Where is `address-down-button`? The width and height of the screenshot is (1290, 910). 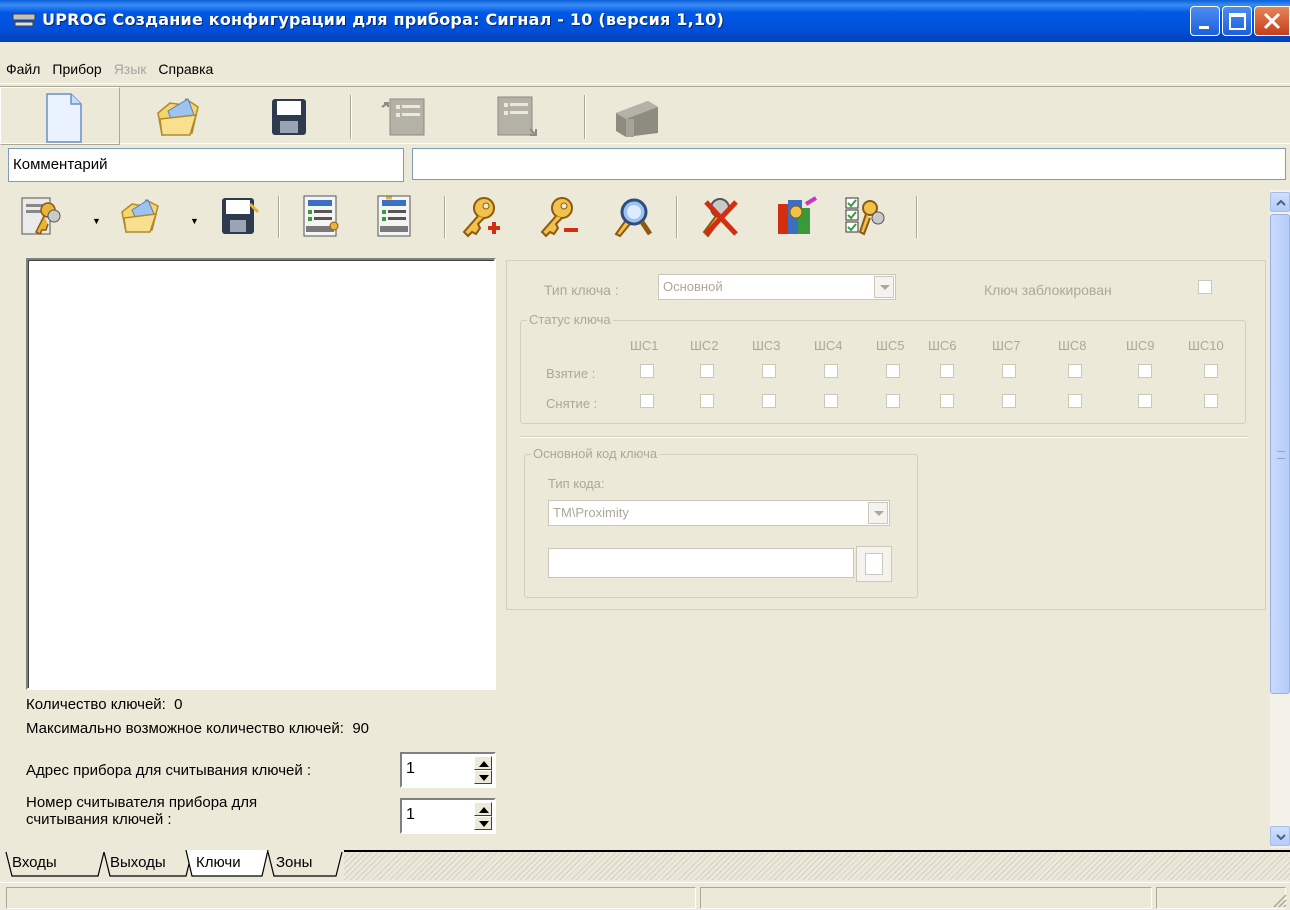 address-down-button is located at coordinates (483, 777).